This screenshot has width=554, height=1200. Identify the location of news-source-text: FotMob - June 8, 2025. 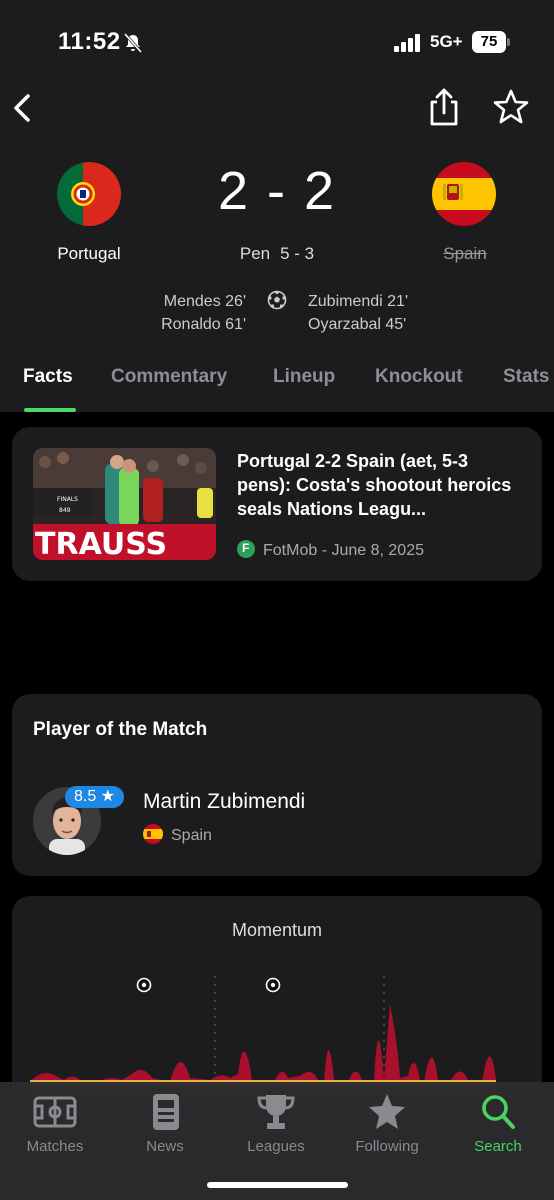
(343, 550).